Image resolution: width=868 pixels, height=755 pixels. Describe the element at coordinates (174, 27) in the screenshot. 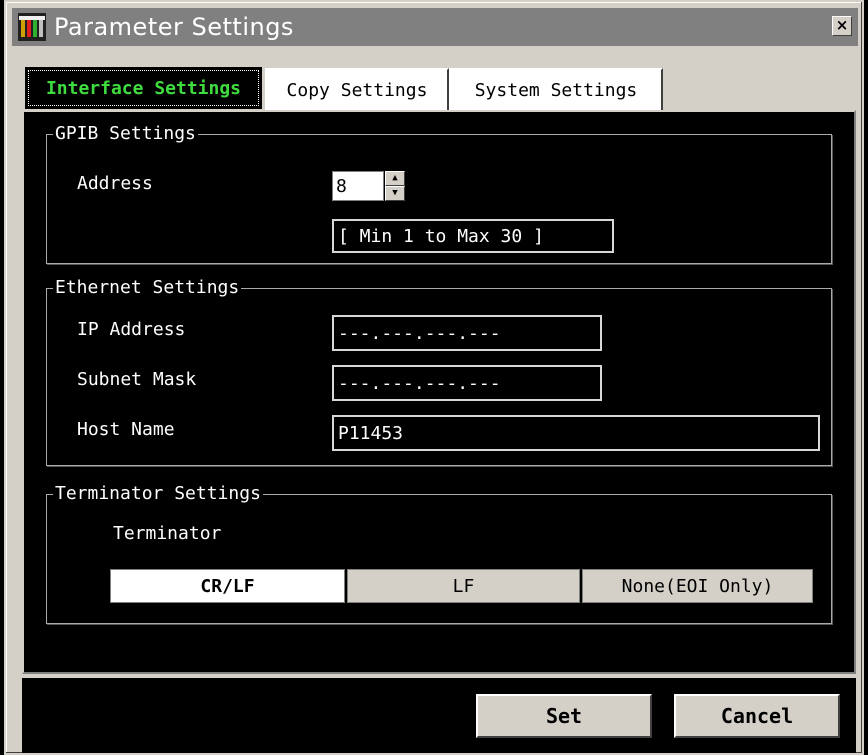

I see `window-title: Parameter Settings` at that location.